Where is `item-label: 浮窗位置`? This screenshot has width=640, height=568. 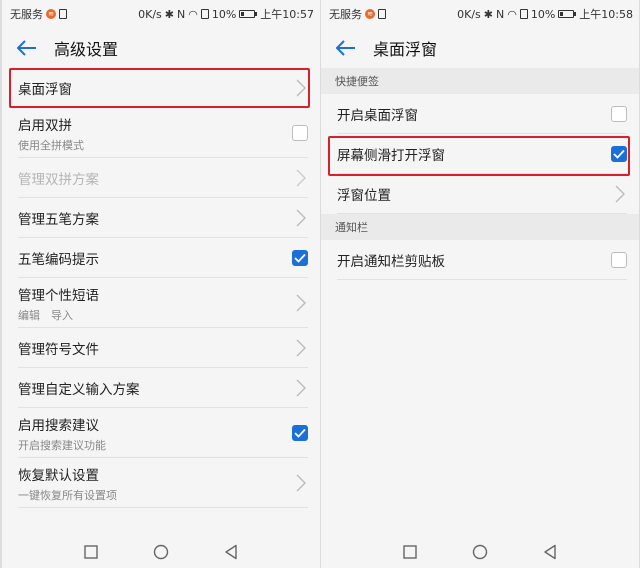 item-label: 浮窗位置 is located at coordinates (364, 196).